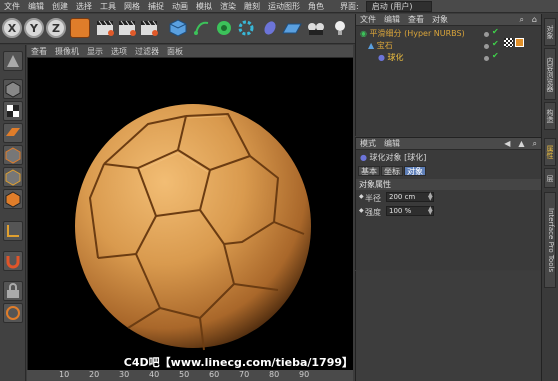 This screenshot has width=558, height=381. Describe the element at coordinates (238, 362) in the screenshot. I see `watermark-text: C4D吧【www.linecg.com/tieba/1799】` at that location.